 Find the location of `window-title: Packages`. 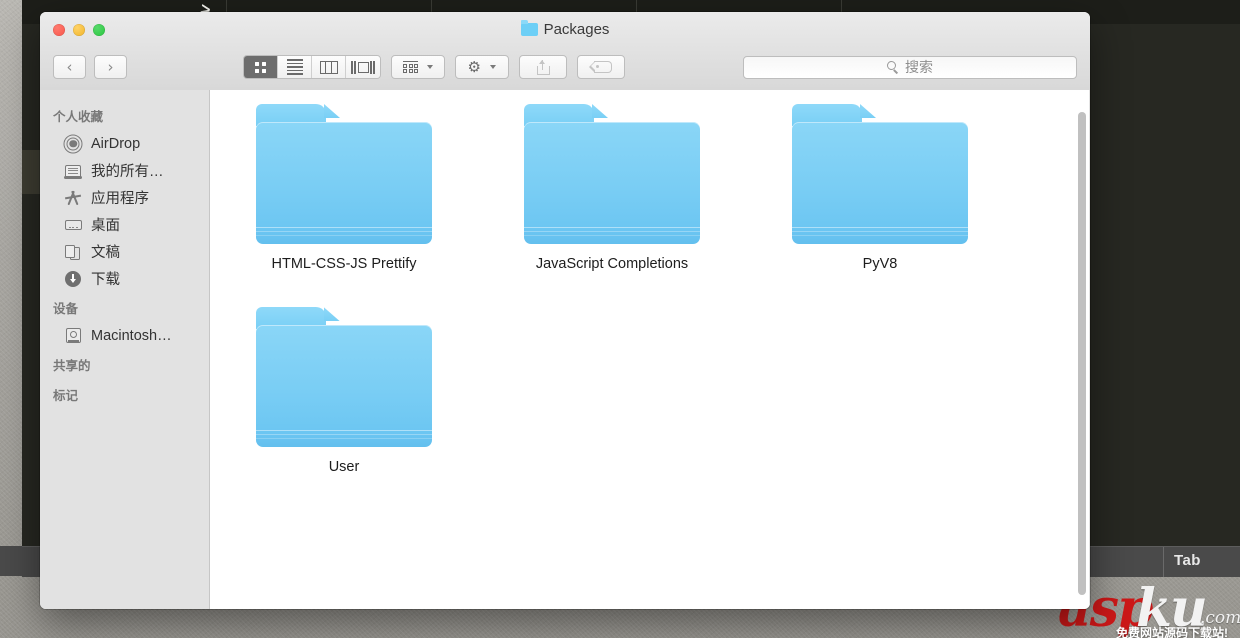

window-title: Packages is located at coordinates (565, 29).